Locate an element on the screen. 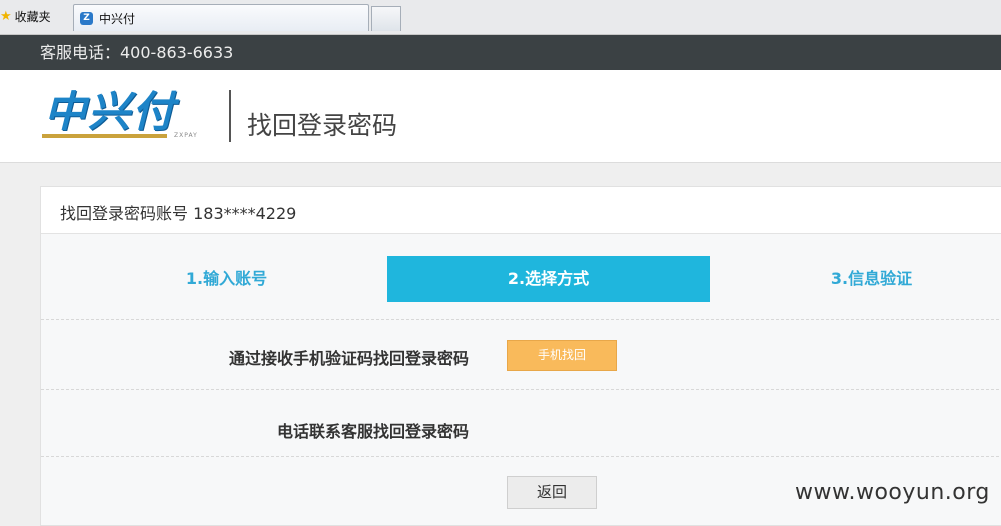 The image size is (1001, 526). logo-text: 中兴付 is located at coordinates (110, 111).